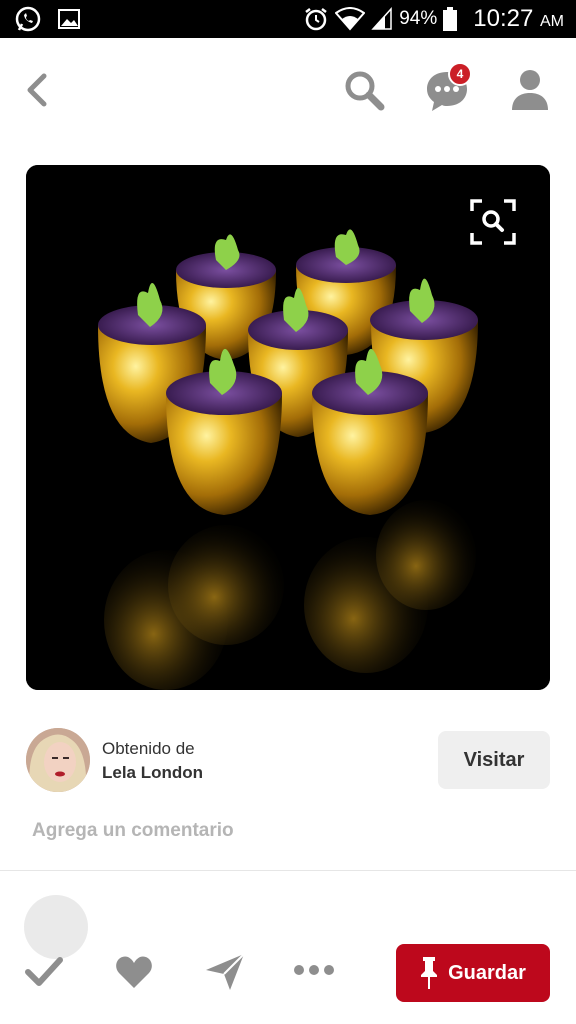 The width and height of the screenshot is (576, 1024). I want to click on avatar-image, so click(58, 760).